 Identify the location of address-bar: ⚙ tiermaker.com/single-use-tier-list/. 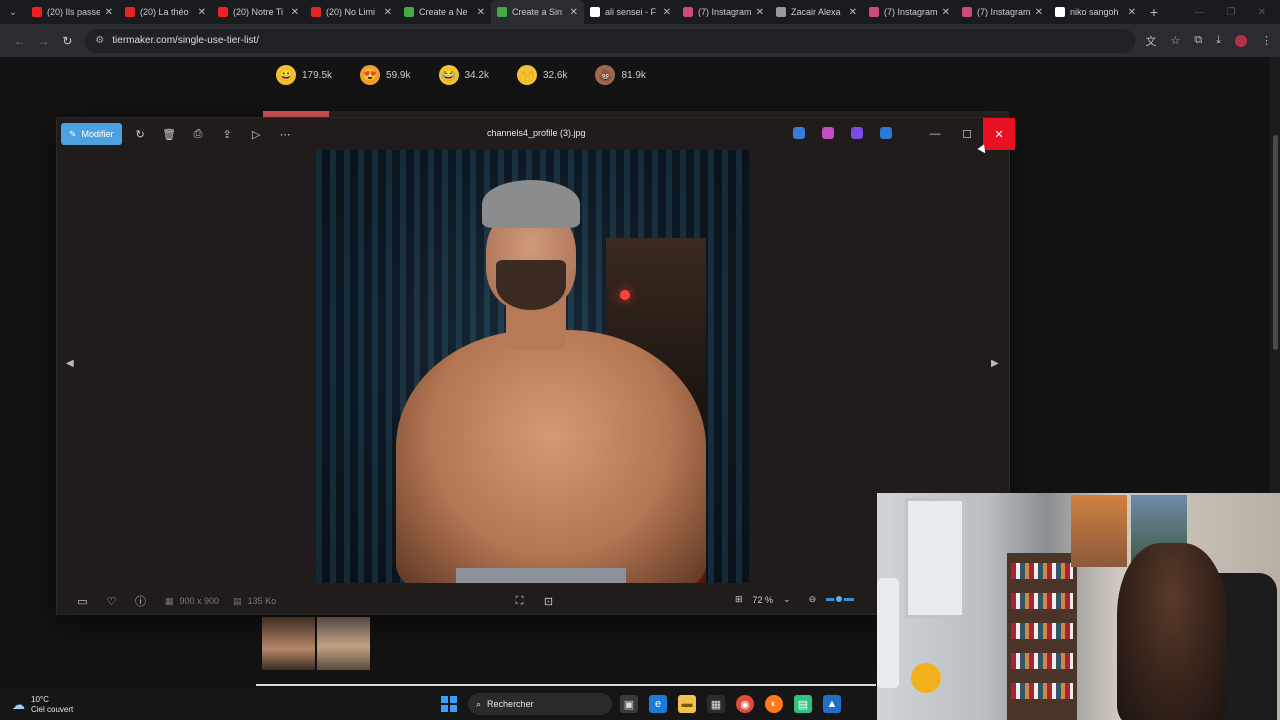
(610, 40).